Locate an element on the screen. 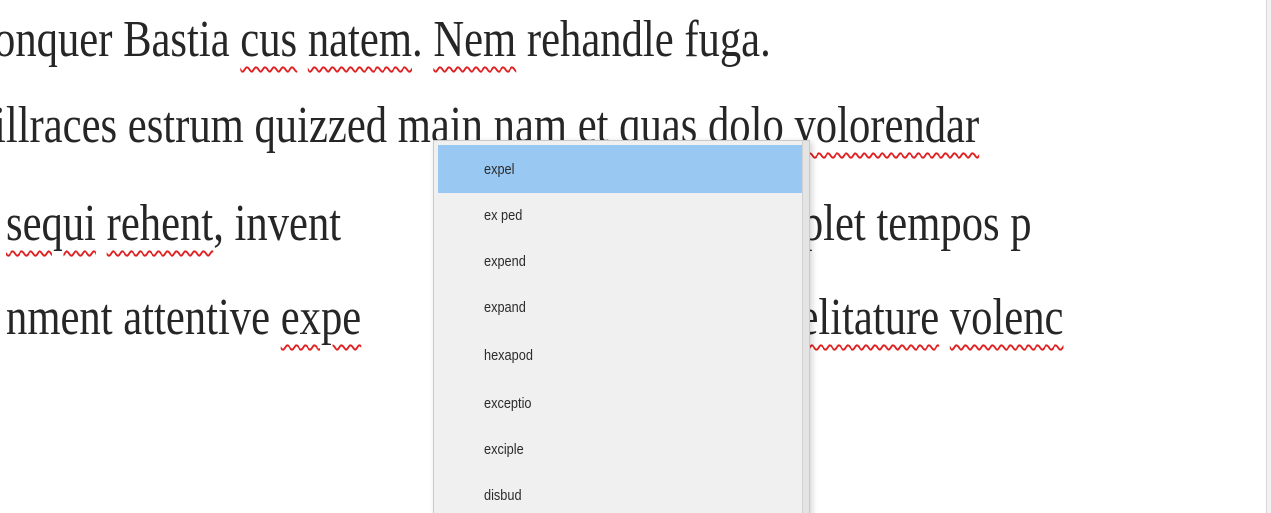 The image size is (1271, 513). misspelled-word: expe is located at coordinates (321, 317).